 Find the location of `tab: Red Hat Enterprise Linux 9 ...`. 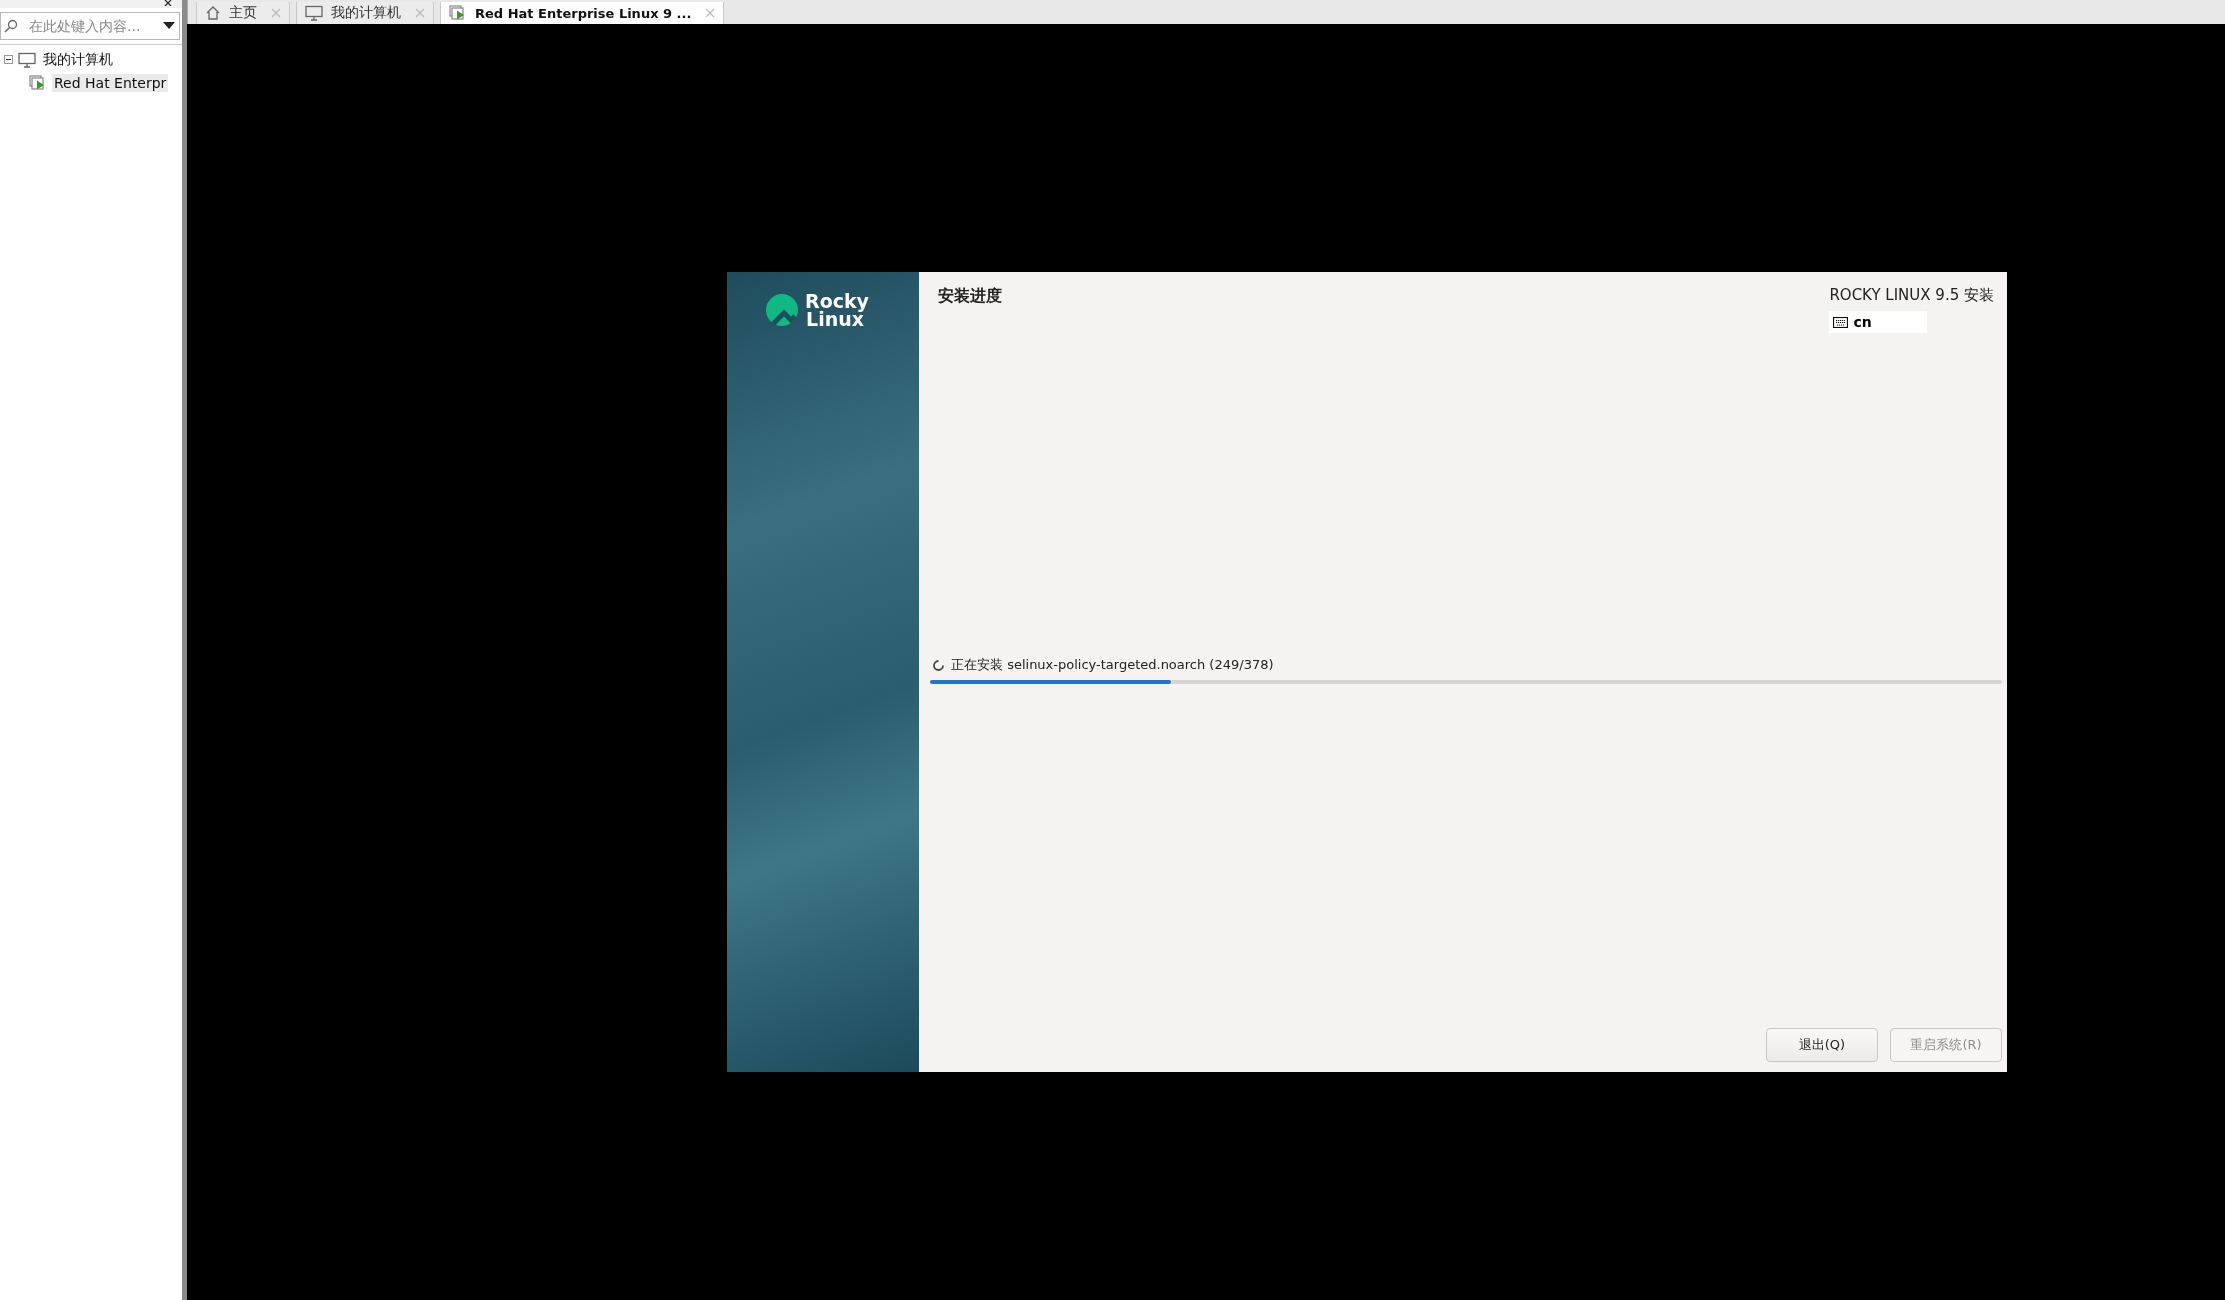

tab: Red Hat Enterprise Linux 9 ... is located at coordinates (582, 13).